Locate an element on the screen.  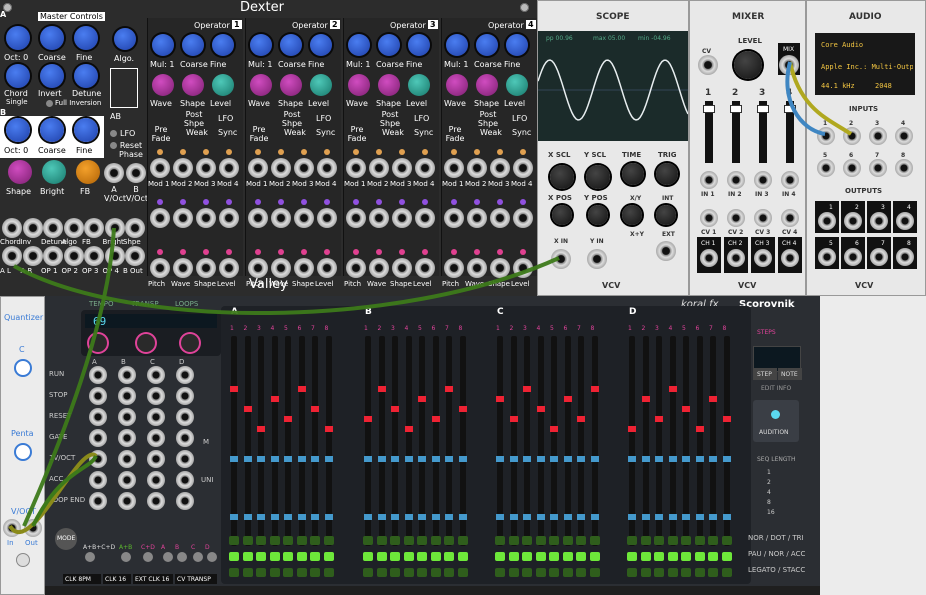
y-in-jack is located at coordinates (597, 259).